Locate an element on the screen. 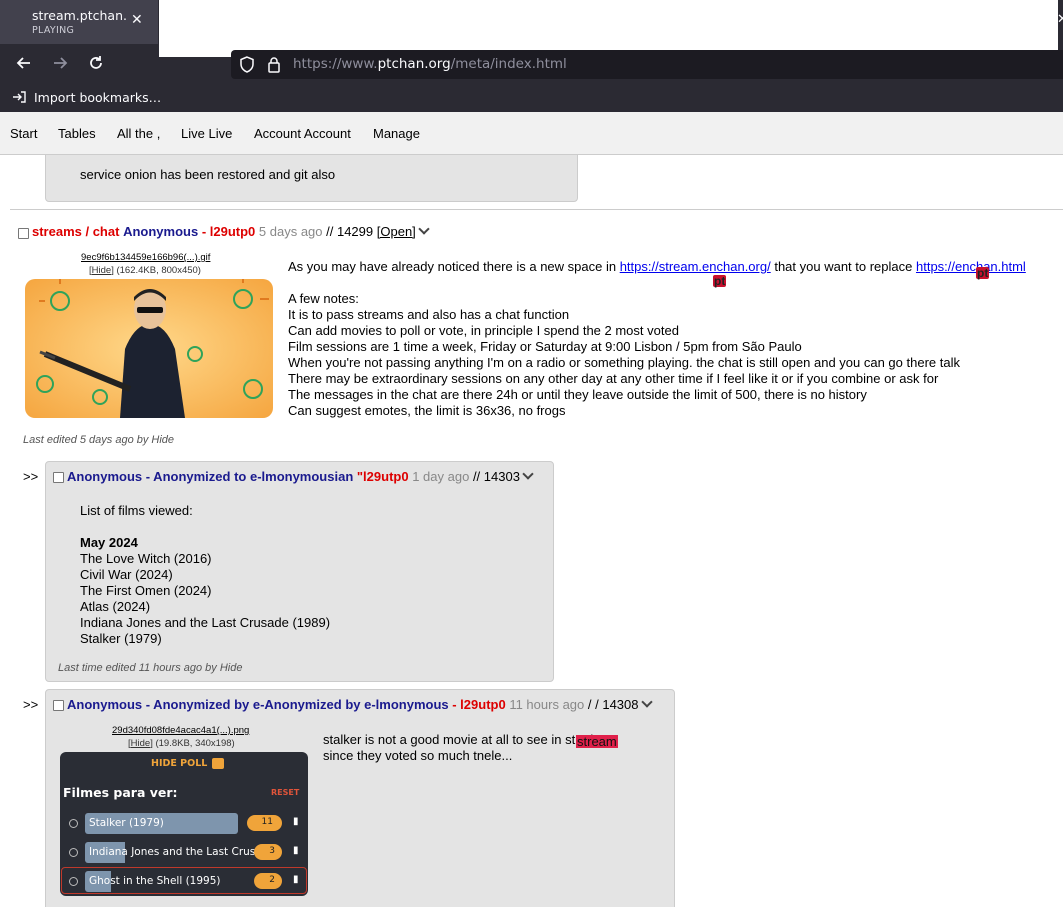 This screenshot has width=1063, height=907. tab-close-icon: ✕ is located at coordinates (137, 20).